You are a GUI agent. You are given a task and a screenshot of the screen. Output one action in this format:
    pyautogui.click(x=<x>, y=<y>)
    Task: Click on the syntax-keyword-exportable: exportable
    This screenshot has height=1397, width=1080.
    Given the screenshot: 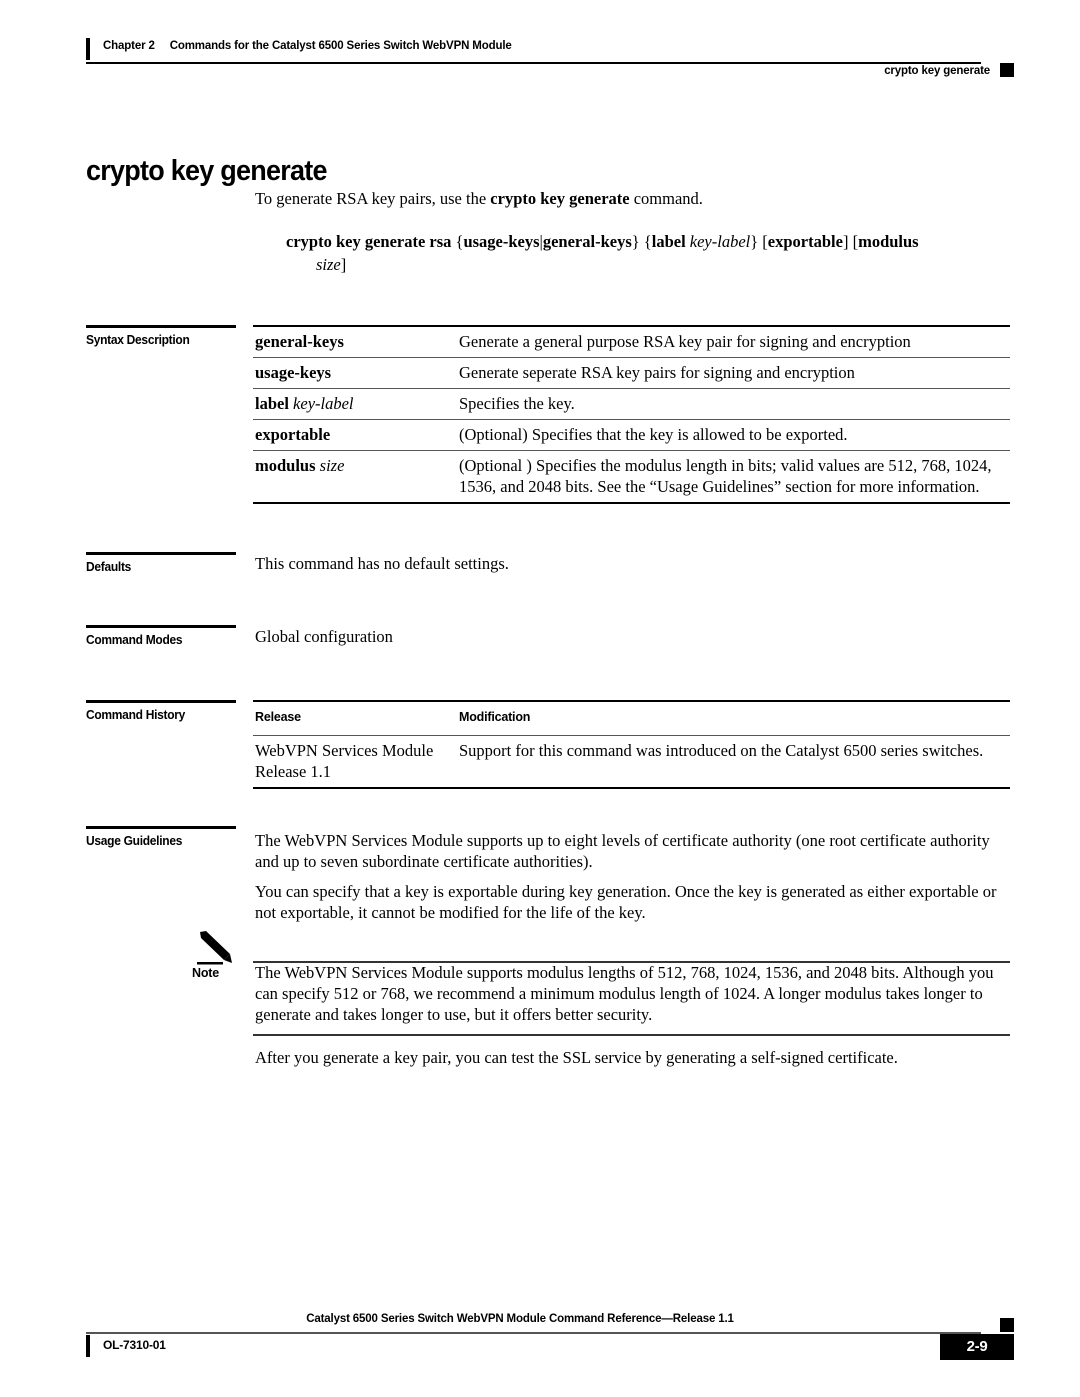 What is the action you would take?
    pyautogui.click(x=805, y=241)
    